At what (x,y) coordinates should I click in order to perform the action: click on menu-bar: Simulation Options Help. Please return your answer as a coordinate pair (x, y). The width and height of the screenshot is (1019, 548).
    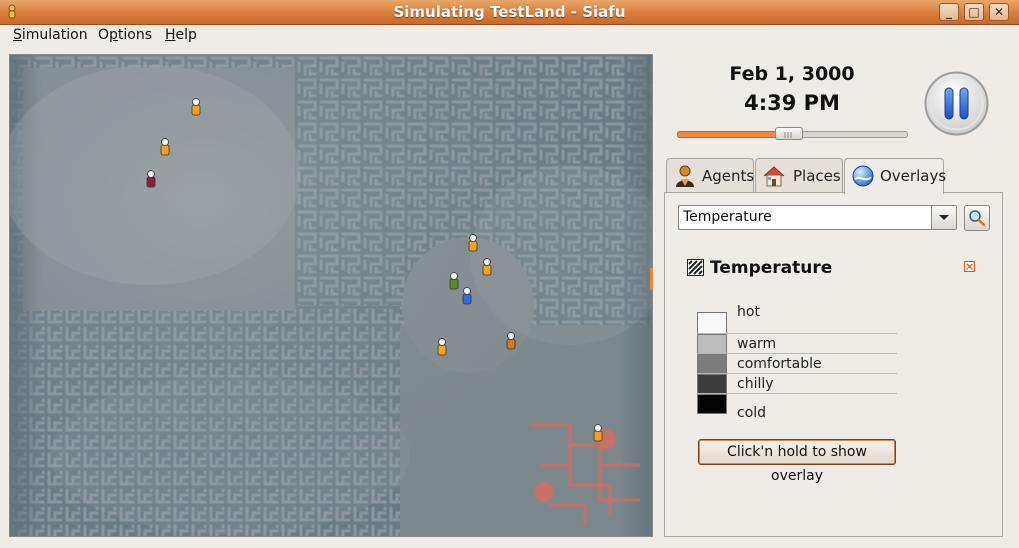
    Looking at the image, I should click on (509, 36).